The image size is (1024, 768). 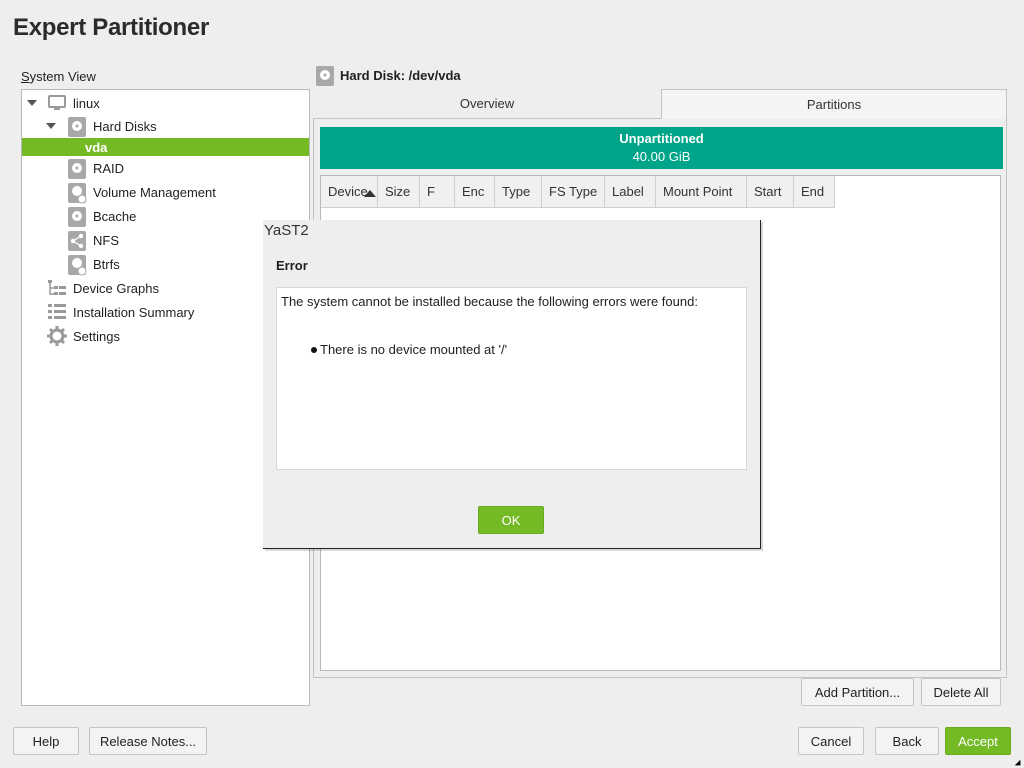 I want to click on system-view-label: System View, so click(x=58, y=76).